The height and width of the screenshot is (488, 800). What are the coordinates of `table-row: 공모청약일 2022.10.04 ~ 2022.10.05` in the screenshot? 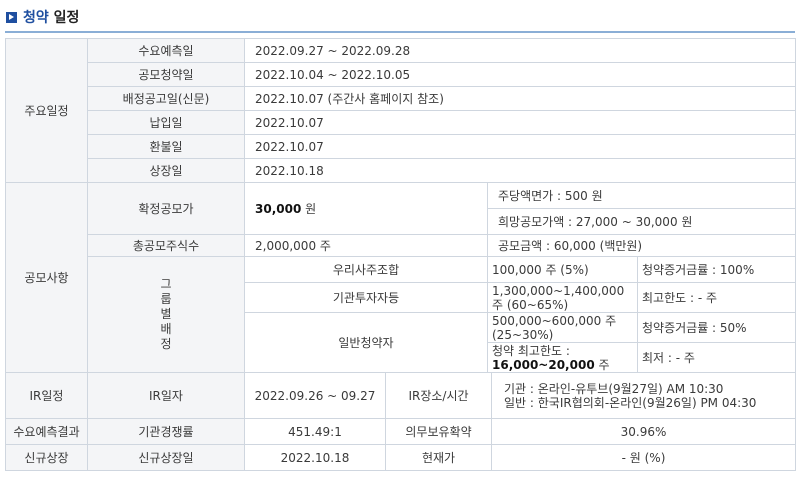 It's located at (401, 74).